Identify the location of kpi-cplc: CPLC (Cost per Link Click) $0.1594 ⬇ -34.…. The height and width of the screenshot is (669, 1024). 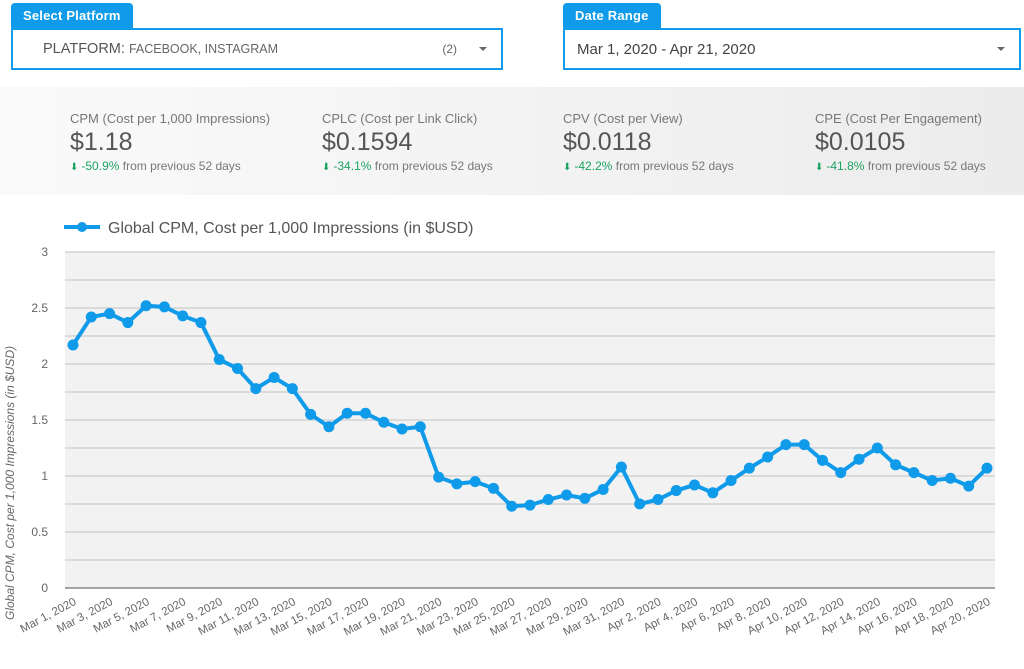
(407, 142).